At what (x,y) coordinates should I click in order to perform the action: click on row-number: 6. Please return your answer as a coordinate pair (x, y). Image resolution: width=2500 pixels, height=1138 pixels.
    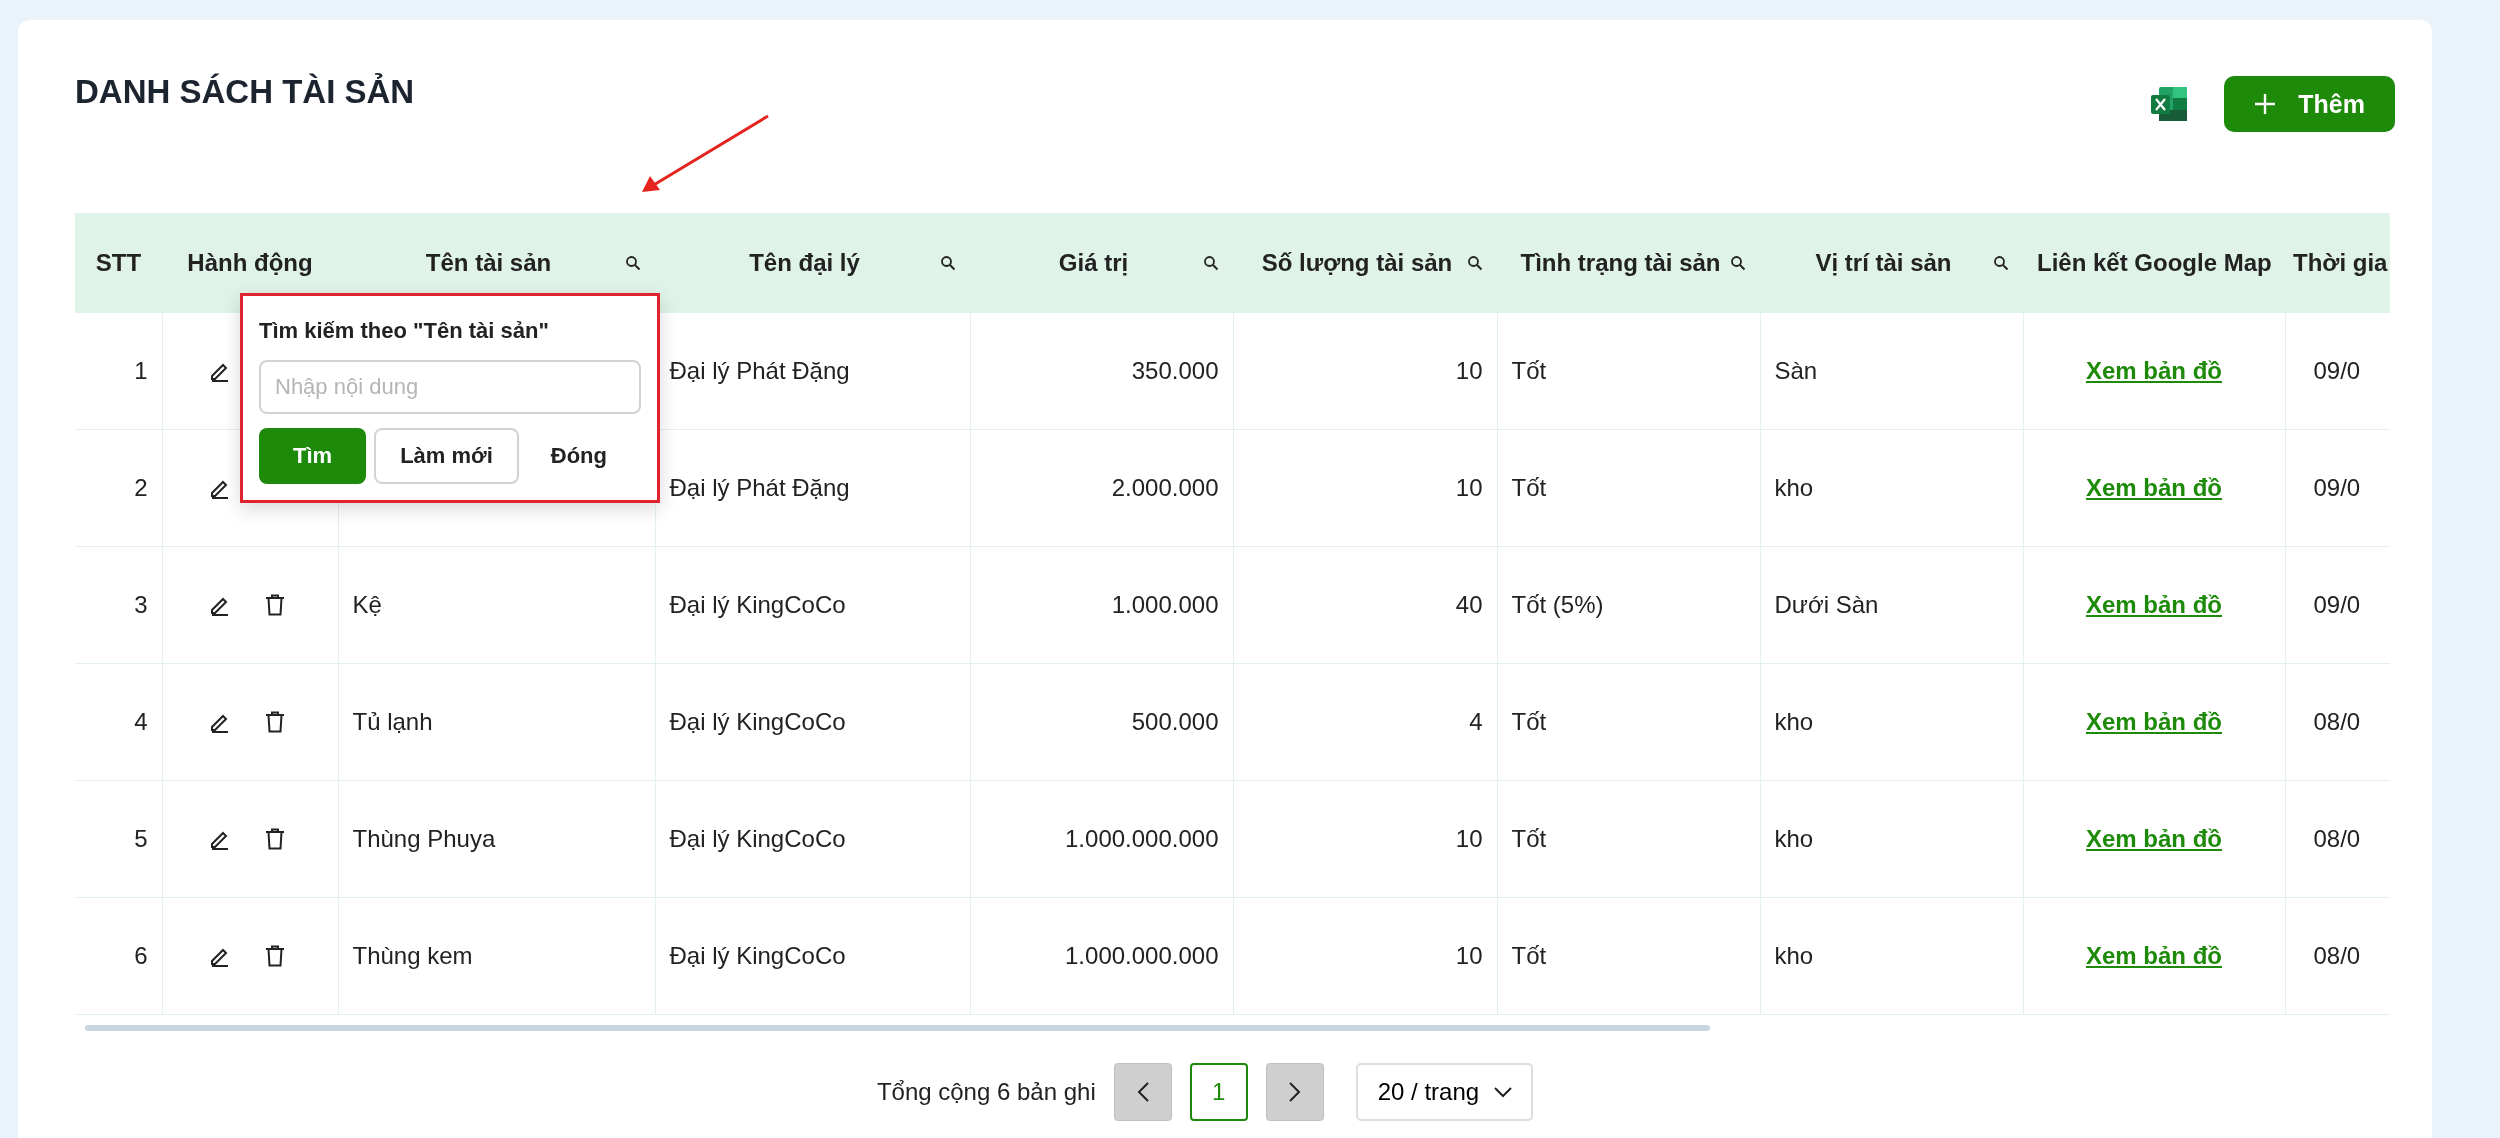
    Looking at the image, I should click on (141, 955).